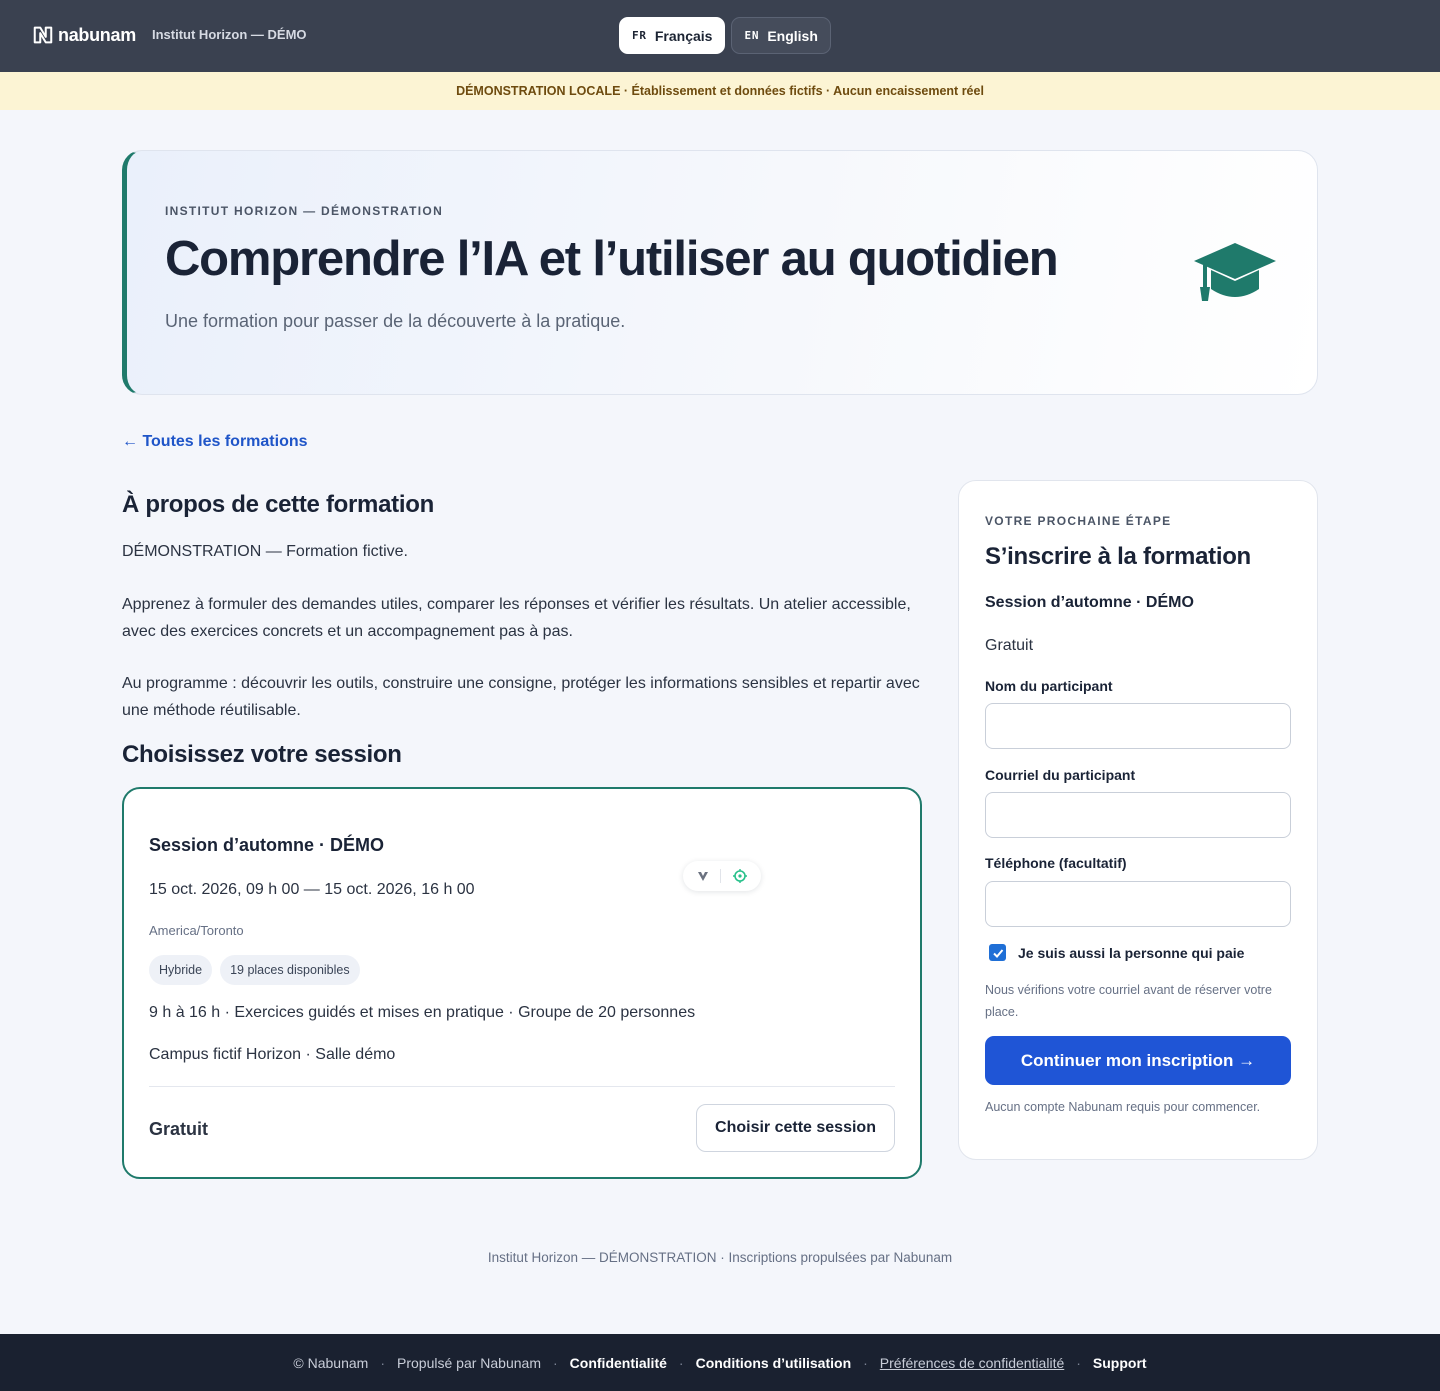 This screenshot has height=1391, width=1440. What do you see at coordinates (1138, 726) in the screenshot?
I see `participant-name-input` at bounding box center [1138, 726].